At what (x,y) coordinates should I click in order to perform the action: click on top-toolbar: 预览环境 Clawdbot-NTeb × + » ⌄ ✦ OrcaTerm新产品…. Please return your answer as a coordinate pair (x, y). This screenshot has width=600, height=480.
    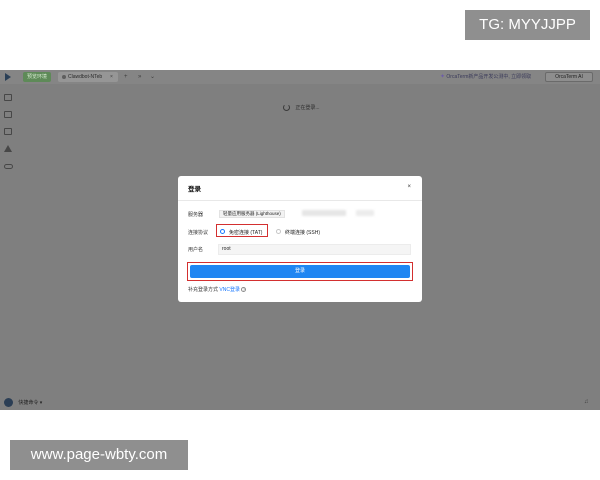
    Looking at the image, I should click on (300, 77).